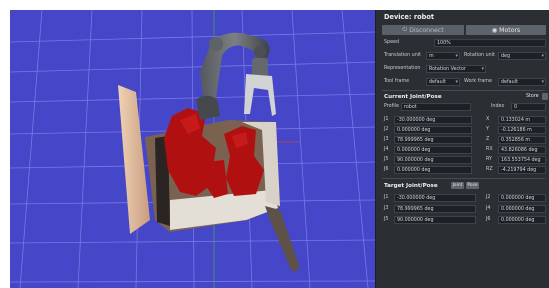 The height and width of the screenshot is (288, 549). I want to click on target-j5-label: J5, so click(386, 219).